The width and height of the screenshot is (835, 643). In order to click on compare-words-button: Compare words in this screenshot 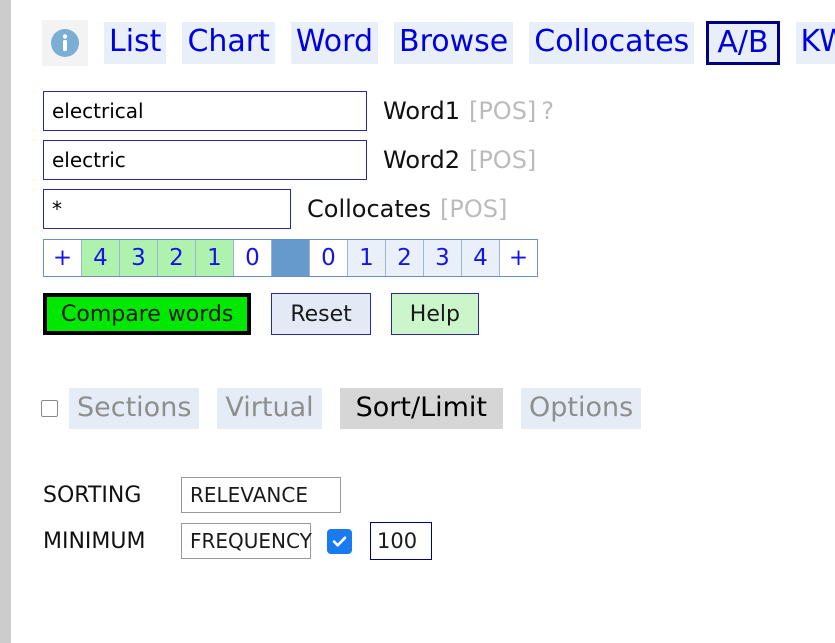, I will do `click(147, 314)`.